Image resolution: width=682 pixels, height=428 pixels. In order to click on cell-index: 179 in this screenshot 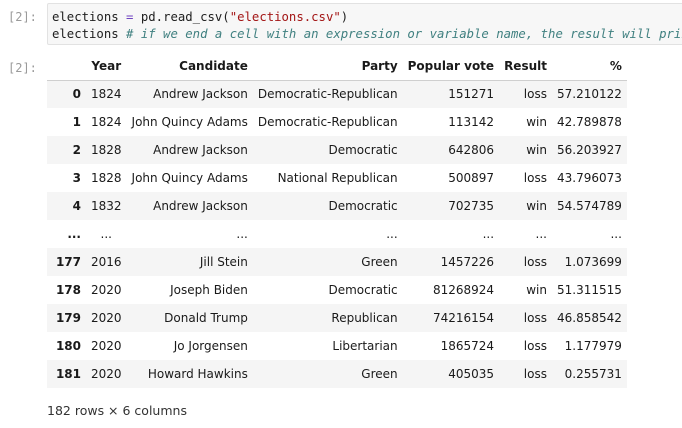, I will do `click(68, 318)`.